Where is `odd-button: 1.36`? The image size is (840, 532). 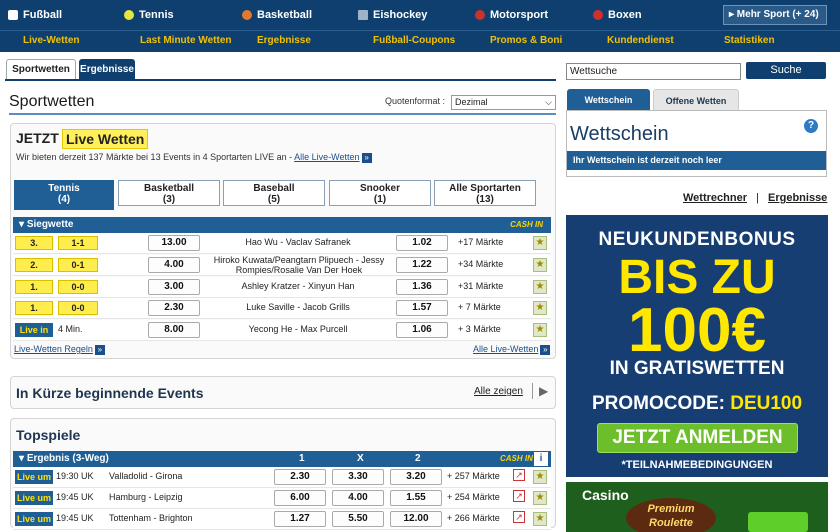
odd-button: 1.36 is located at coordinates (422, 287).